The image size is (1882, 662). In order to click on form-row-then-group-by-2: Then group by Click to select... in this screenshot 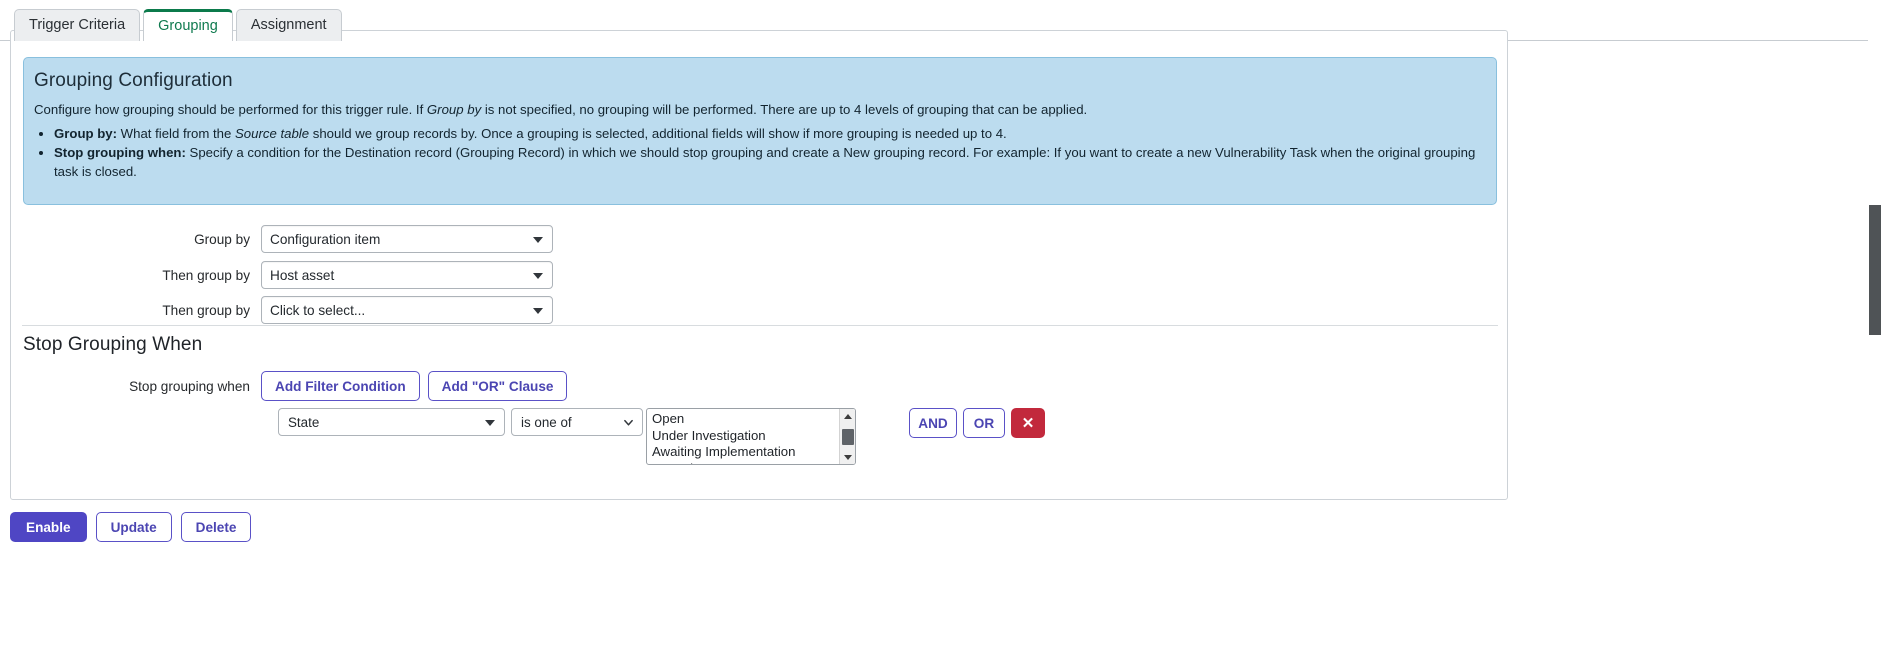, I will do `click(759, 310)`.